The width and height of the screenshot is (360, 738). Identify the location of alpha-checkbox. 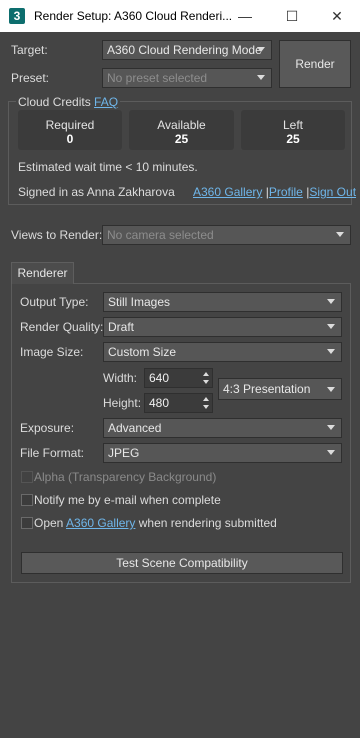
(27, 477).